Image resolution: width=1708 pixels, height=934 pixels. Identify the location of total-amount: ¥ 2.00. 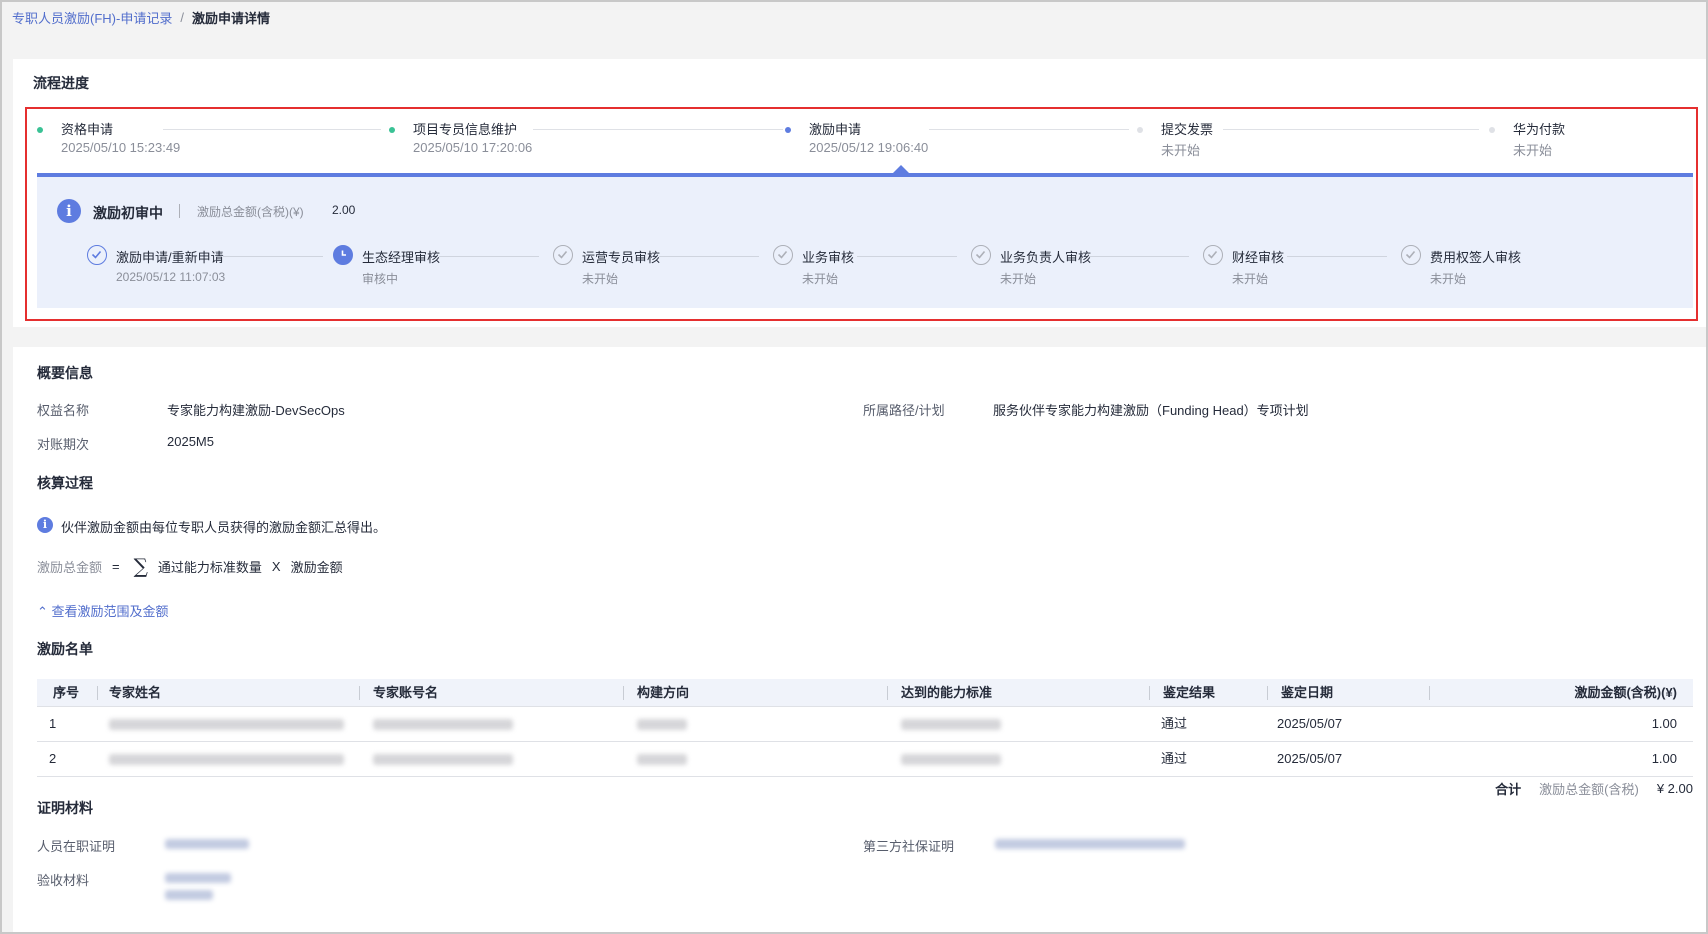
(1674, 788).